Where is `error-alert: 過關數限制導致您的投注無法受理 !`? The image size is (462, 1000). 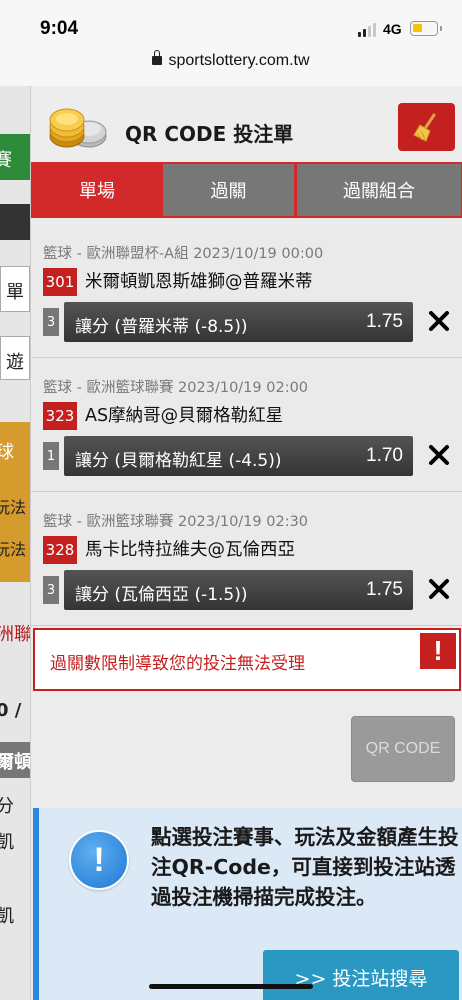 error-alert: 過關數限制導致您的投注無法受理 ! is located at coordinates (247, 659).